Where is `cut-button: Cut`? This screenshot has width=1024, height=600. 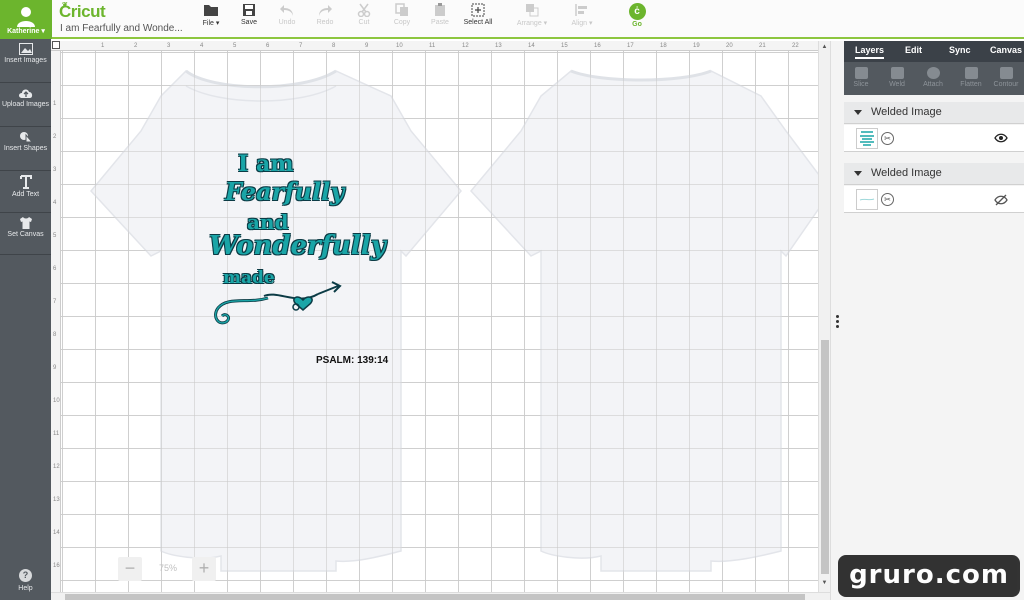 cut-button: Cut is located at coordinates (364, 19).